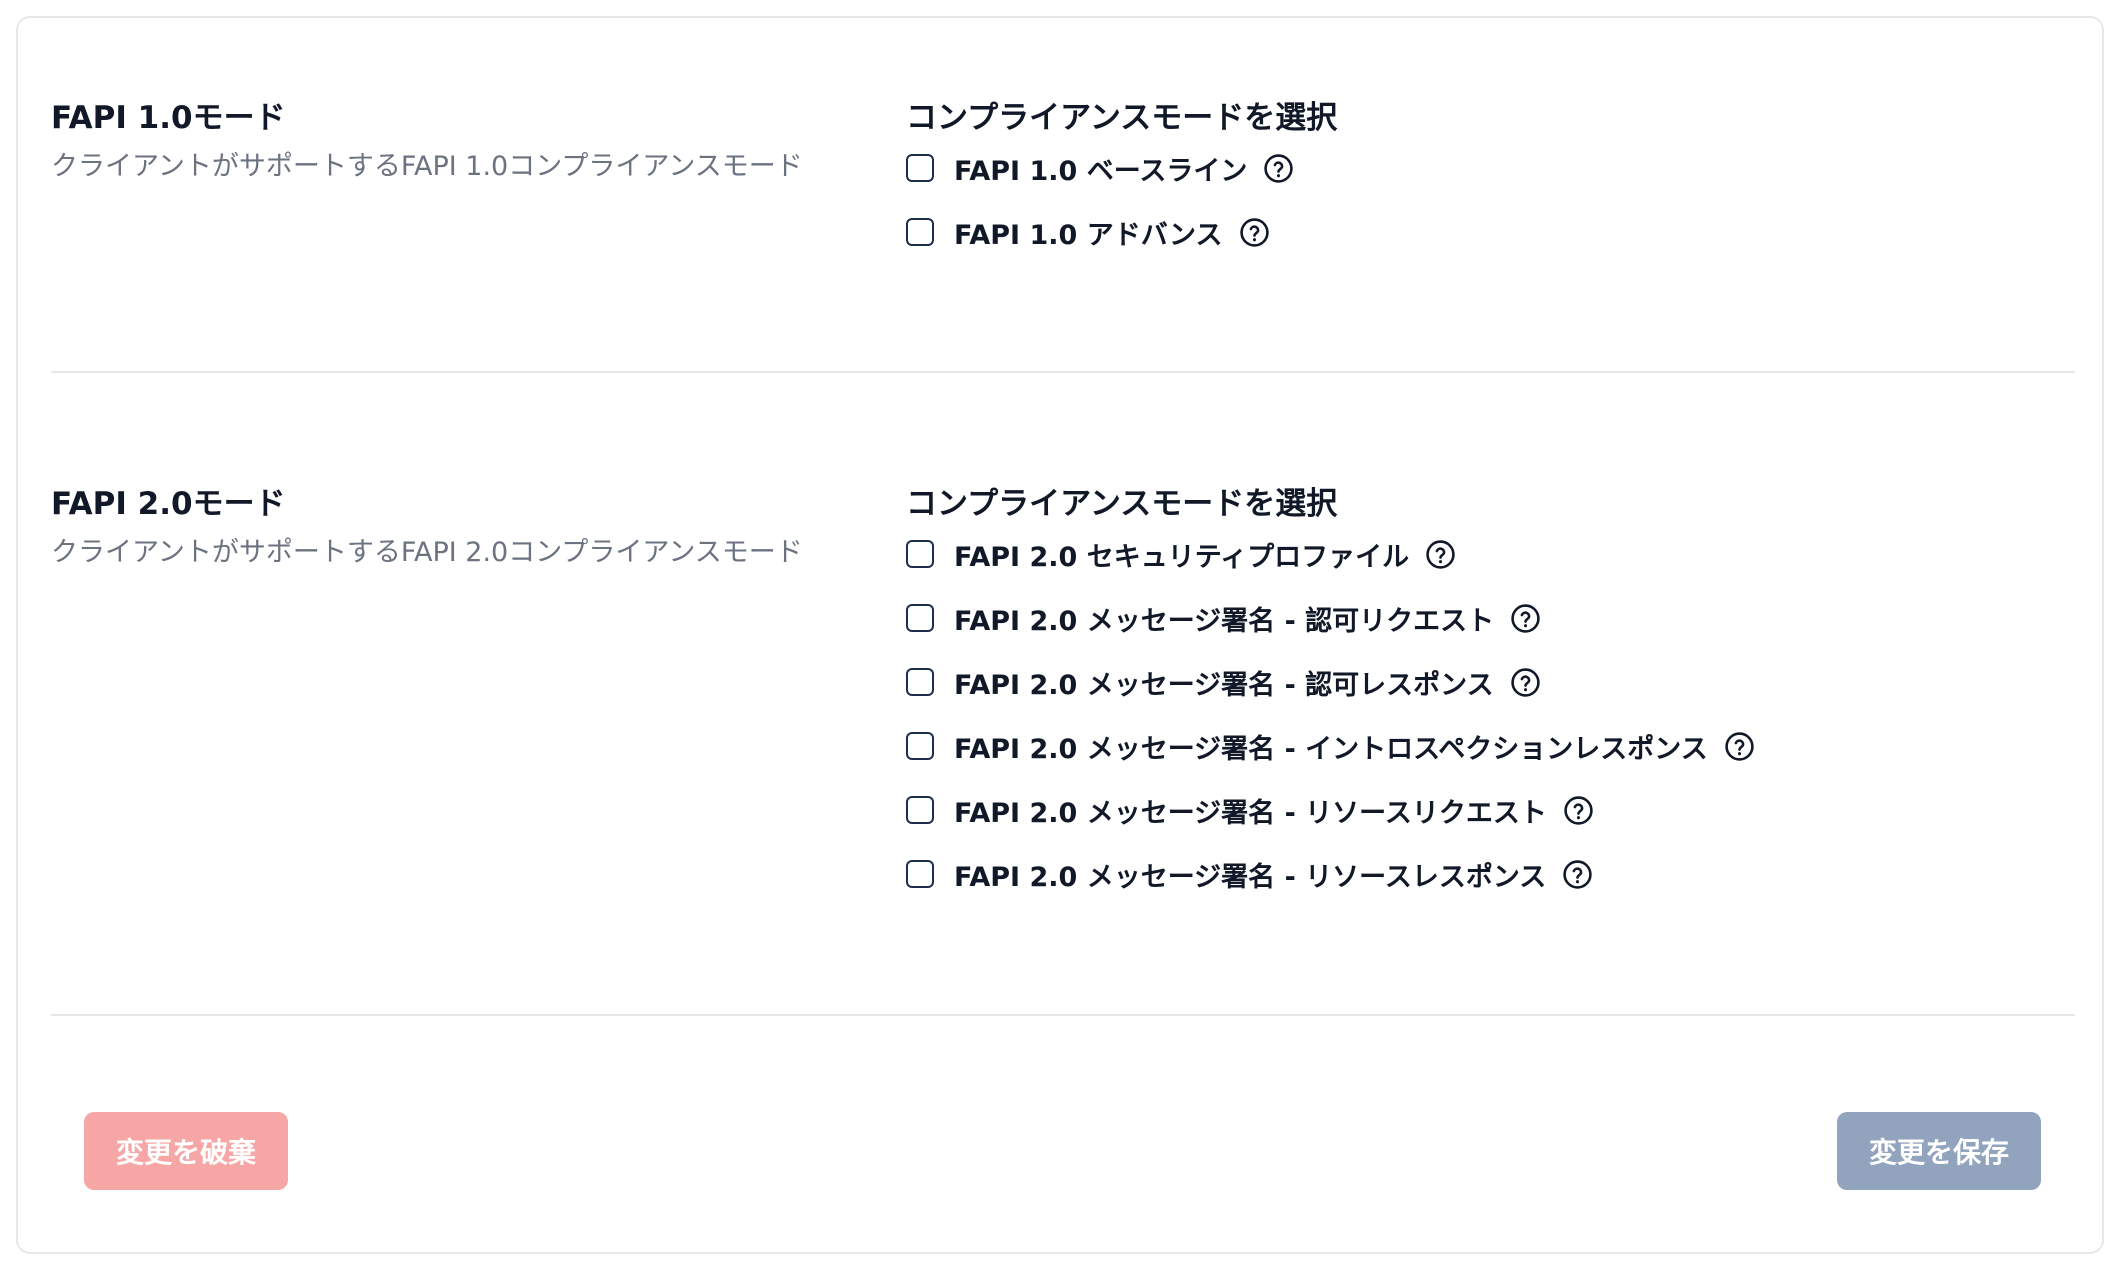  What do you see at coordinates (427, 552) in the screenshot?
I see `fapi2-description: クライアントがサポートするFAPI 2.0コンプライアンスモード` at bounding box center [427, 552].